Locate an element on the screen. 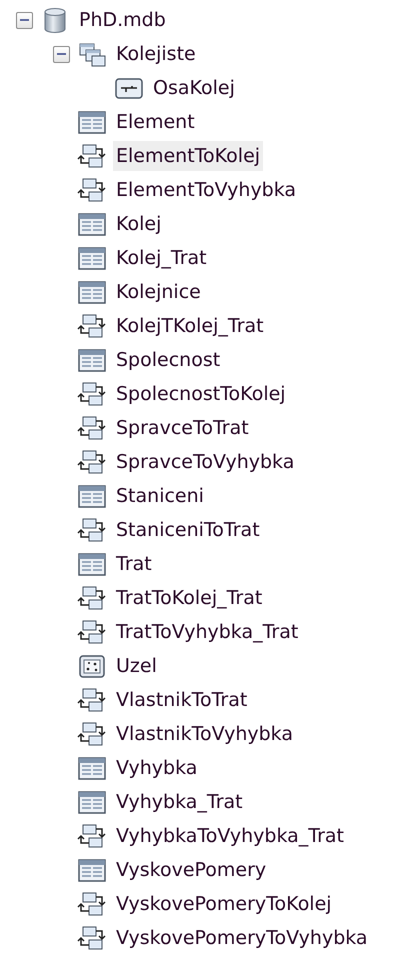 The width and height of the screenshot is (408, 956). tree-item: Uzel is located at coordinates (136, 666).